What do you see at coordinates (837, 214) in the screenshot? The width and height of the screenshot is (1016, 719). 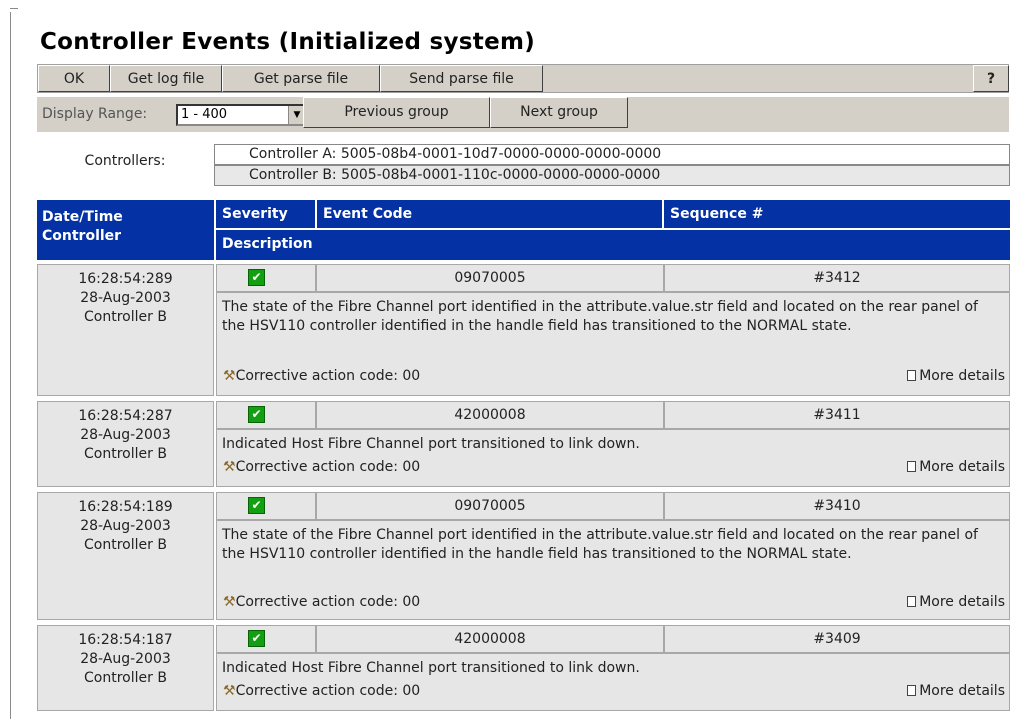 I see `sequence-column-header: Sequence #` at bounding box center [837, 214].